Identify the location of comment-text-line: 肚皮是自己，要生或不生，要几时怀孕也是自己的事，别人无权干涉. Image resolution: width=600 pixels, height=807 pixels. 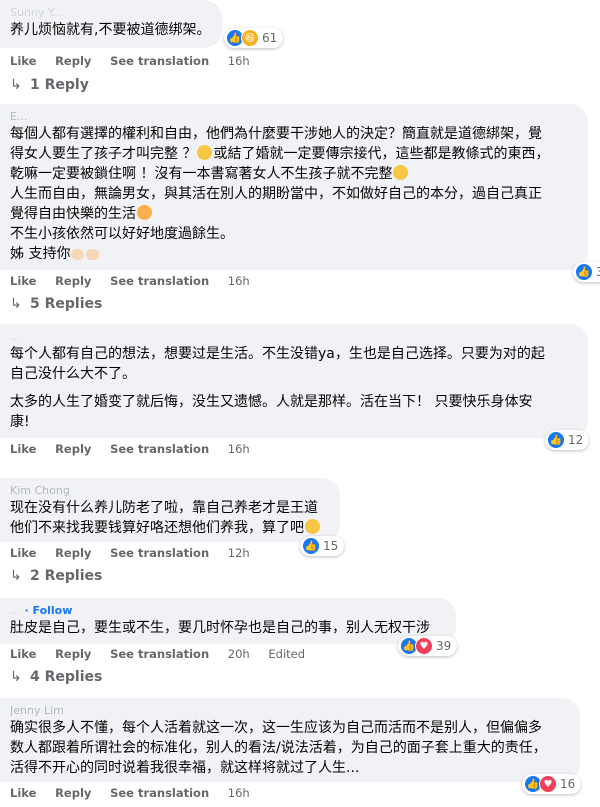
(220, 628).